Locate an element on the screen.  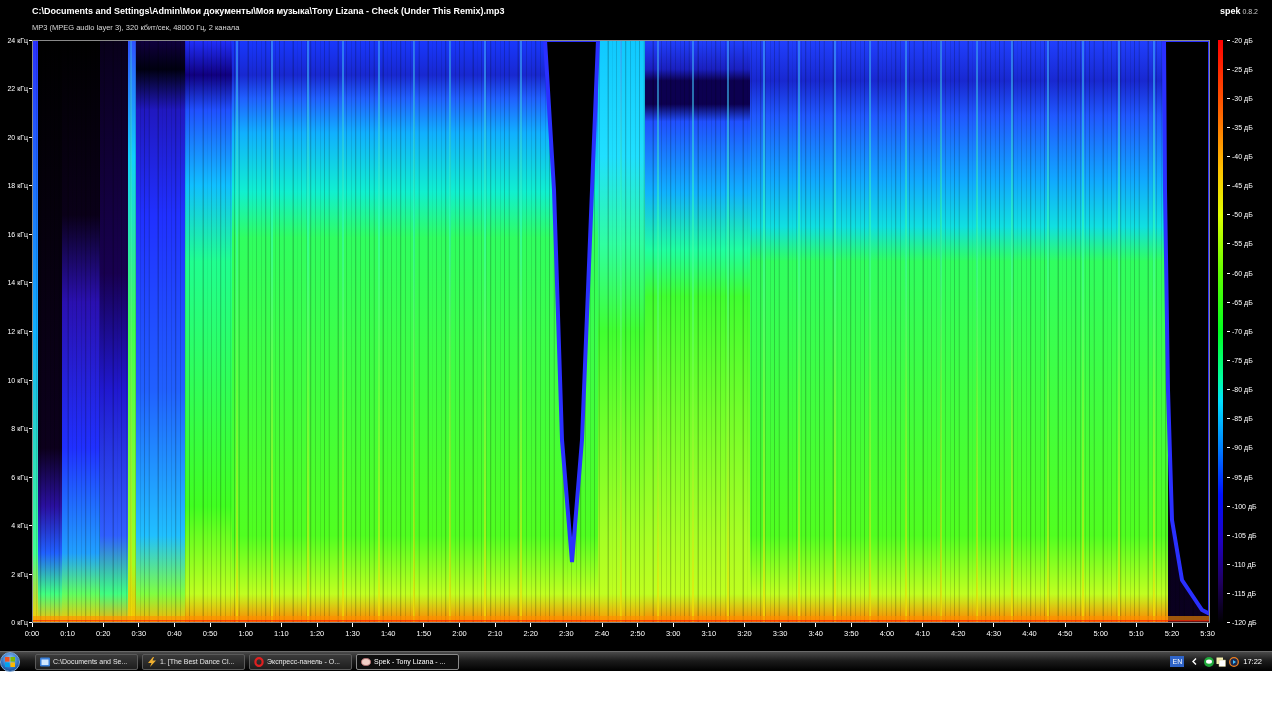
play-circle-icon is located at coordinates (1234, 661).